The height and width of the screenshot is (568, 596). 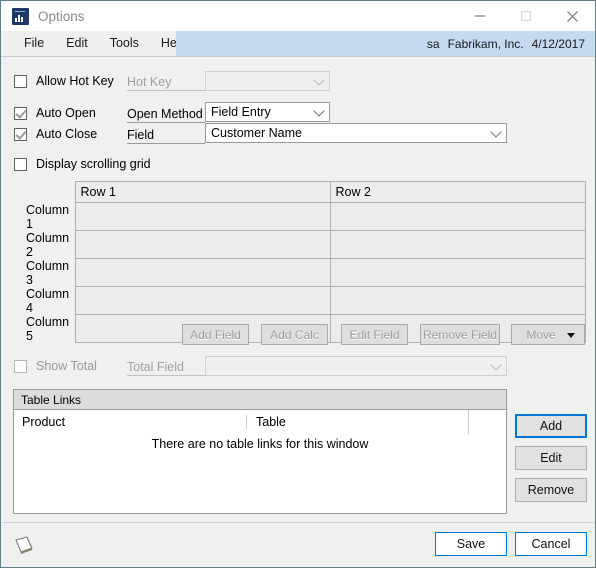 I want to click on grid-header-row: Row 1 Row 2, so click(x=299, y=192).